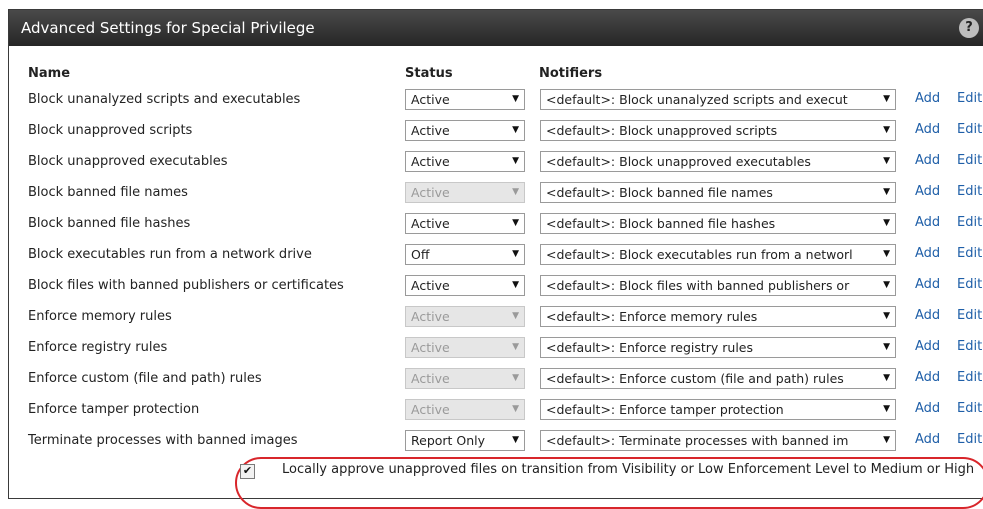 The height and width of the screenshot is (509, 983). Describe the element at coordinates (718, 161) in the screenshot. I see `notifier-select: <default>: Block unapproved executables ▼` at that location.